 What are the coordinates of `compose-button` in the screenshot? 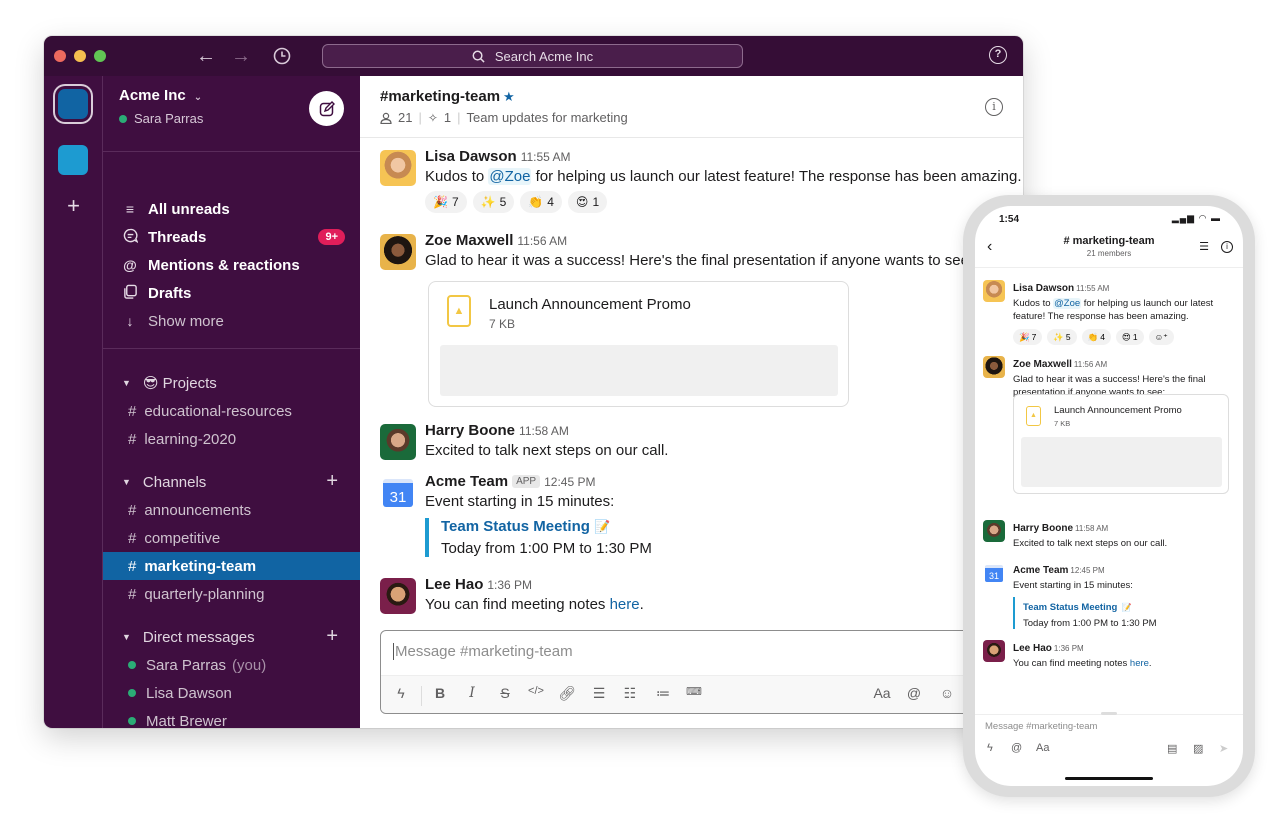 It's located at (326, 108).